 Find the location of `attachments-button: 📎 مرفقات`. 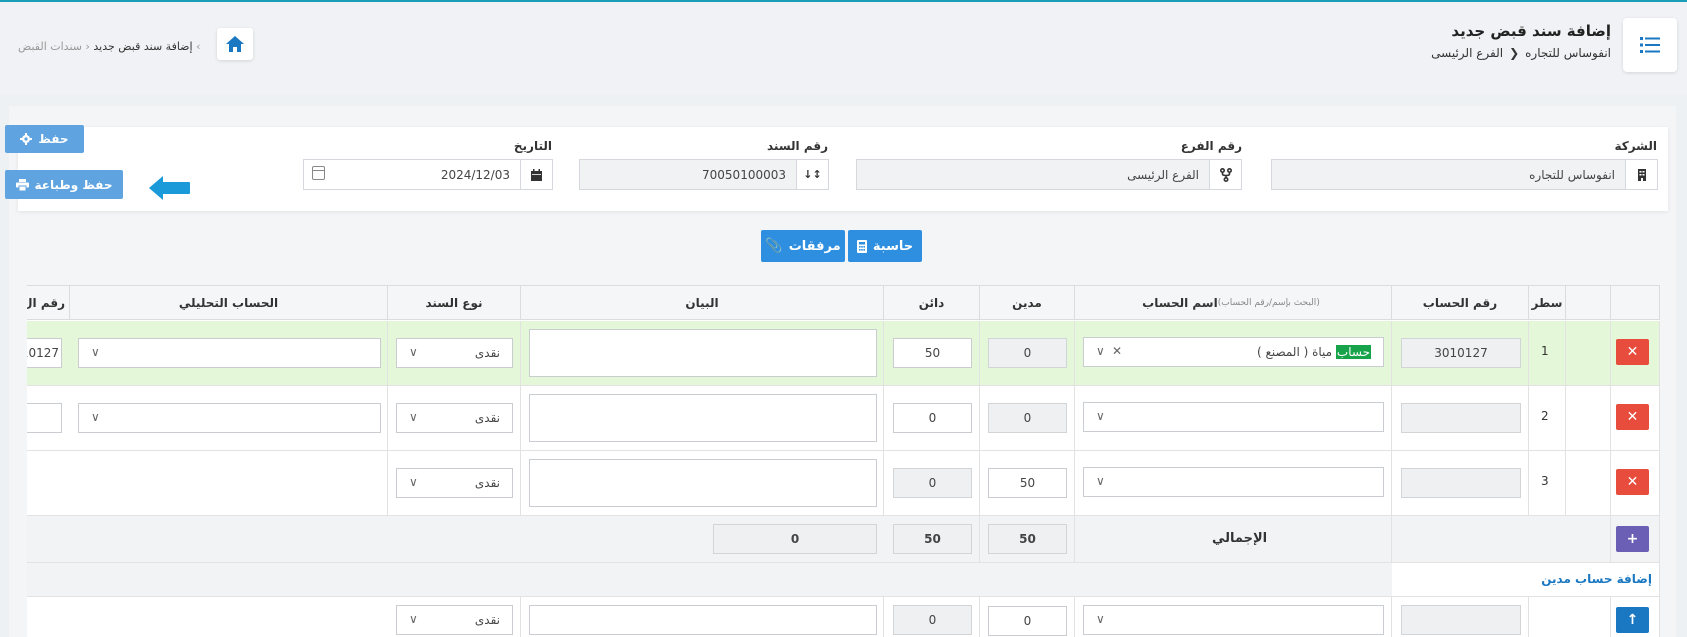

attachments-button: 📎 مرفقات is located at coordinates (803, 246).